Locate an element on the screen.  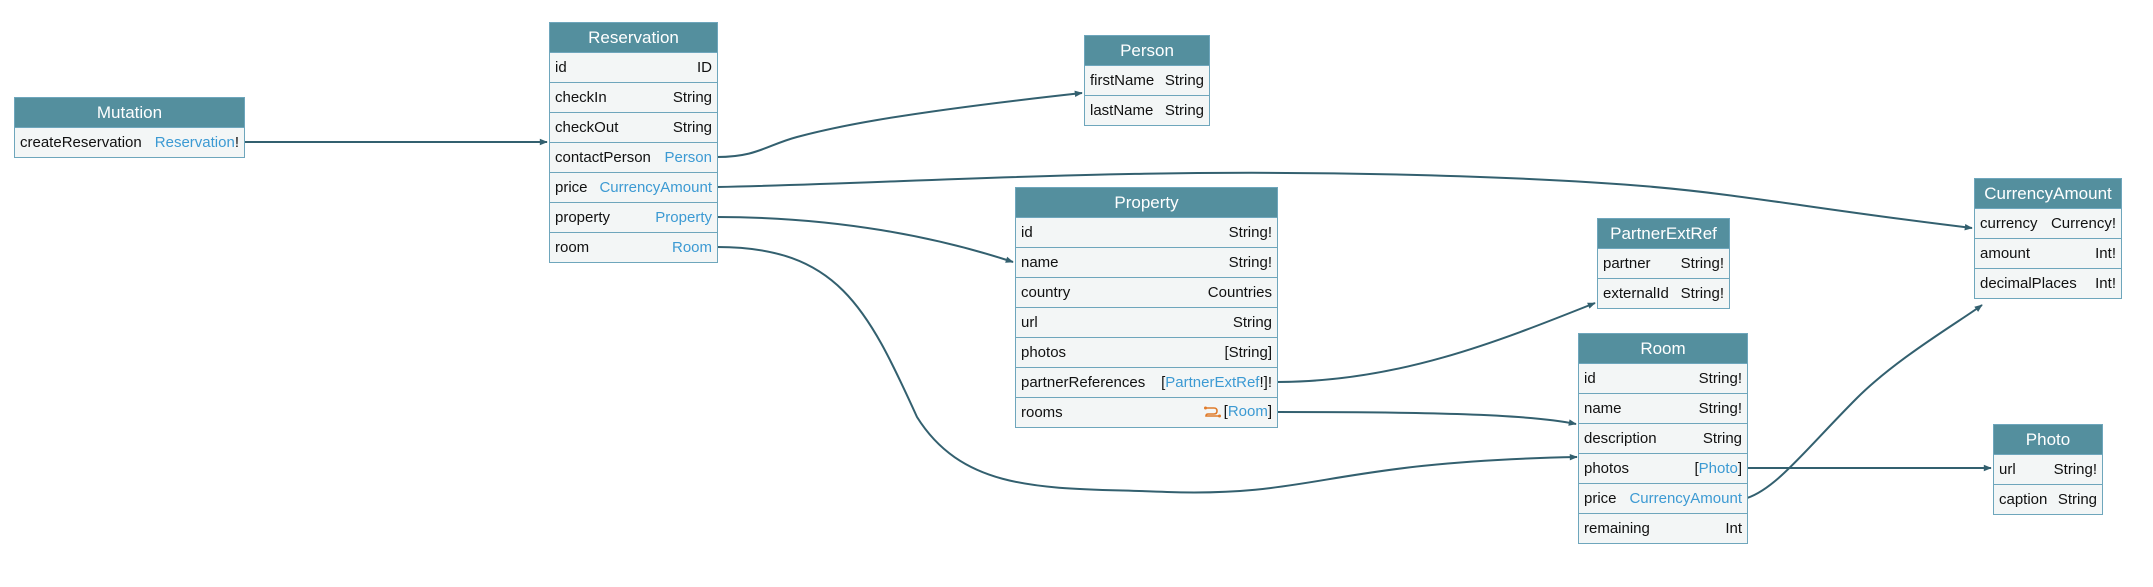
field-row-partner: partner String! is located at coordinates (1663, 263).